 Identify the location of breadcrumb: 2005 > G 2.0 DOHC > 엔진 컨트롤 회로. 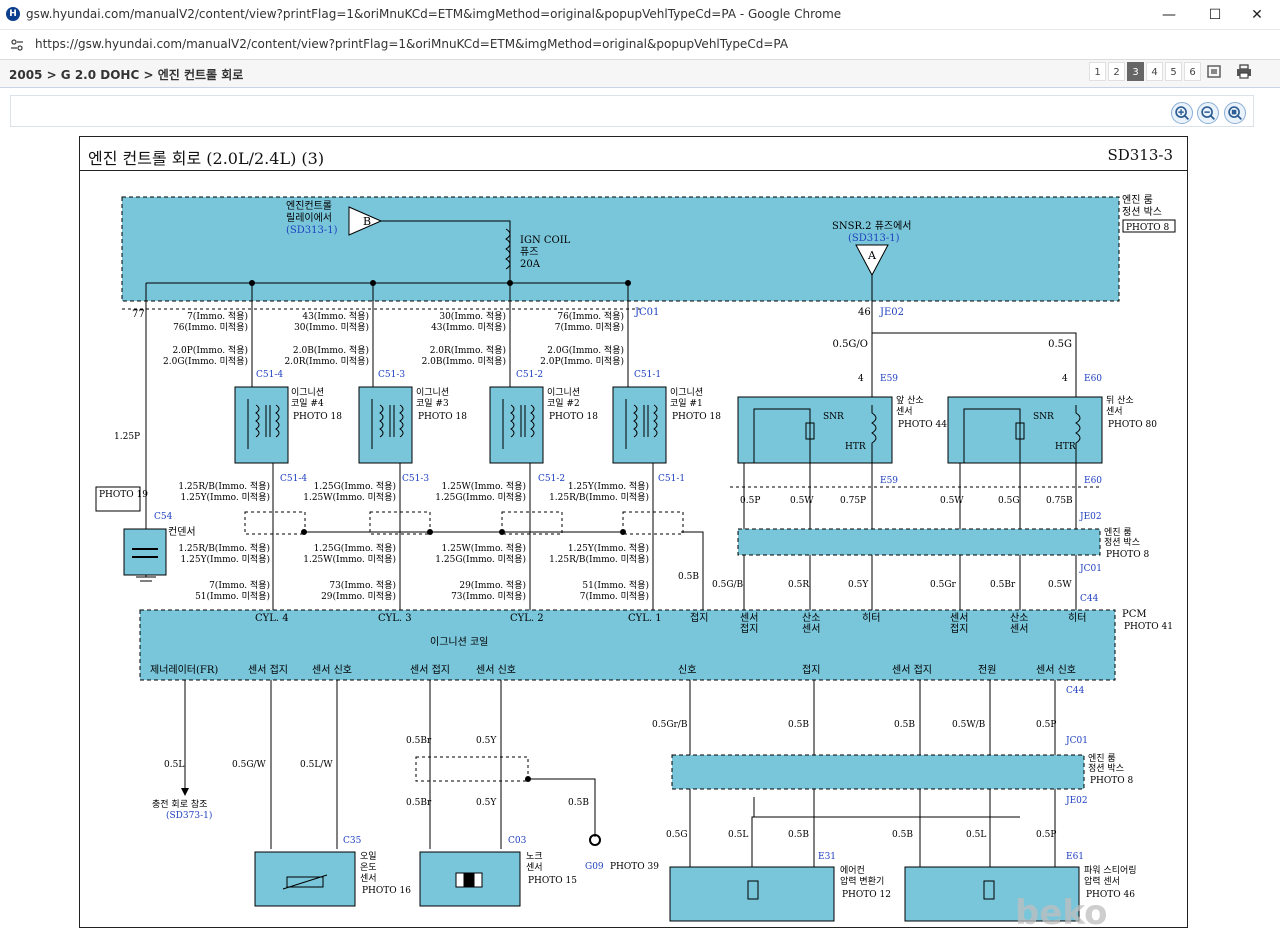
(126, 75).